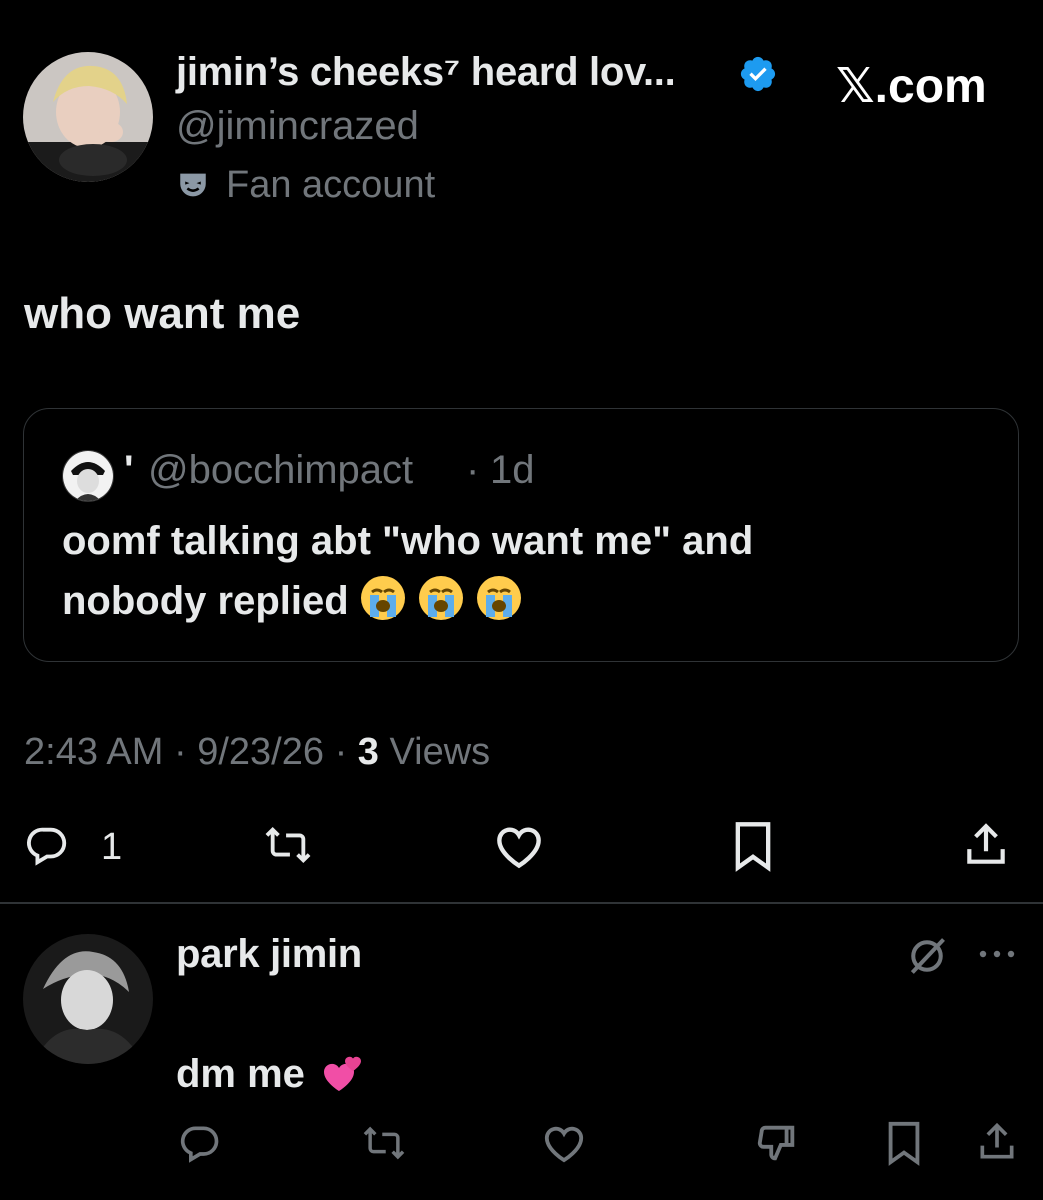 Image resolution: width=1043 pixels, height=1200 pixels. Describe the element at coordinates (193, 185) in the screenshot. I see `theater-mask-icon` at that location.